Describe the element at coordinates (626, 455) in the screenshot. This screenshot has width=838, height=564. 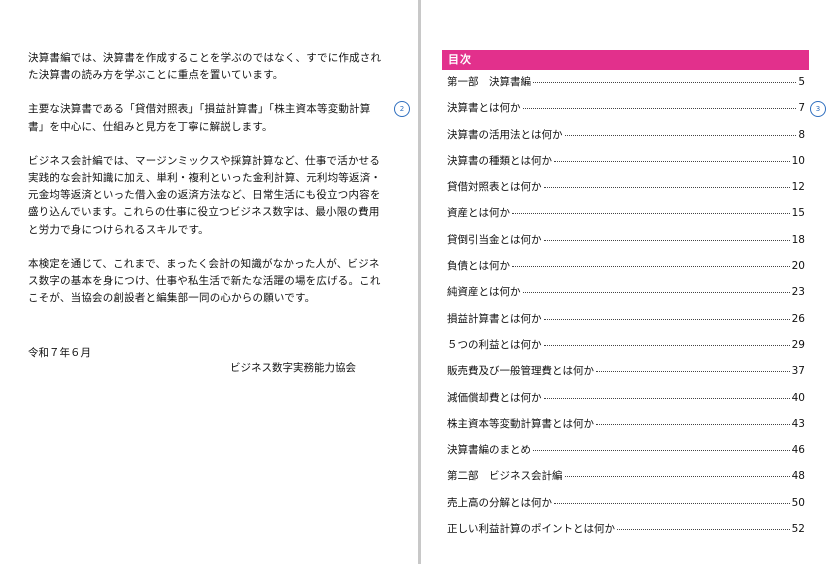
I see `toc-entry: 決算書編のまとめ 46` at that location.